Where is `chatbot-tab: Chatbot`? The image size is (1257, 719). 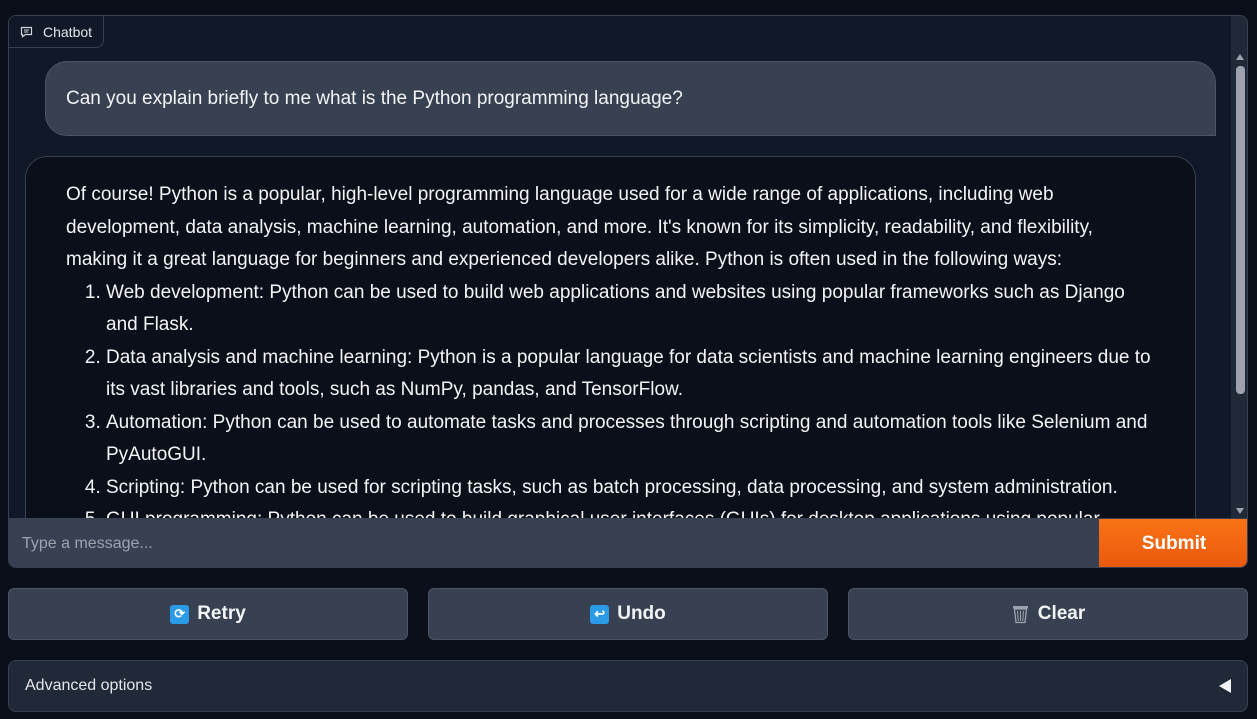 chatbot-tab: Chatbot is located at coordinates (56, 32).